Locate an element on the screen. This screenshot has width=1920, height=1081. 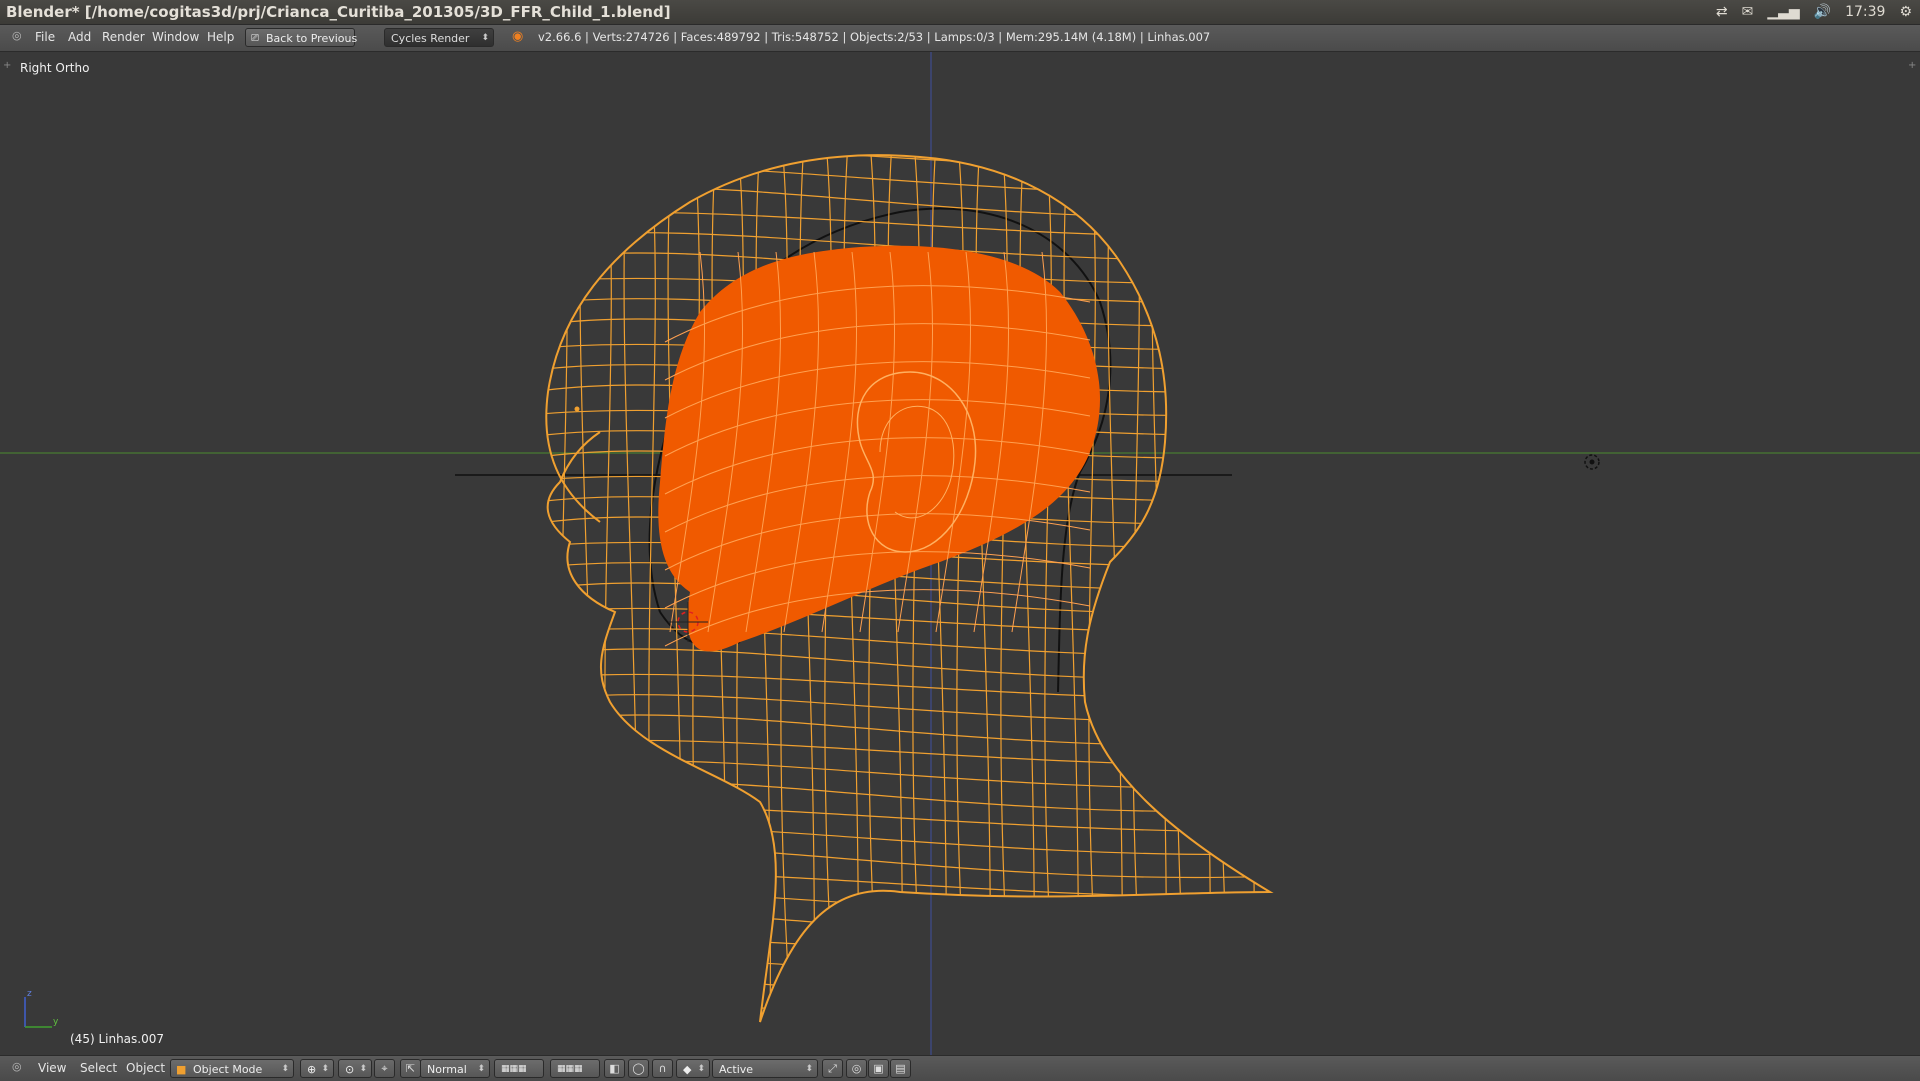
viewport-shading-select: ⊕ ⬍ is located at coordinates (317, 1068).